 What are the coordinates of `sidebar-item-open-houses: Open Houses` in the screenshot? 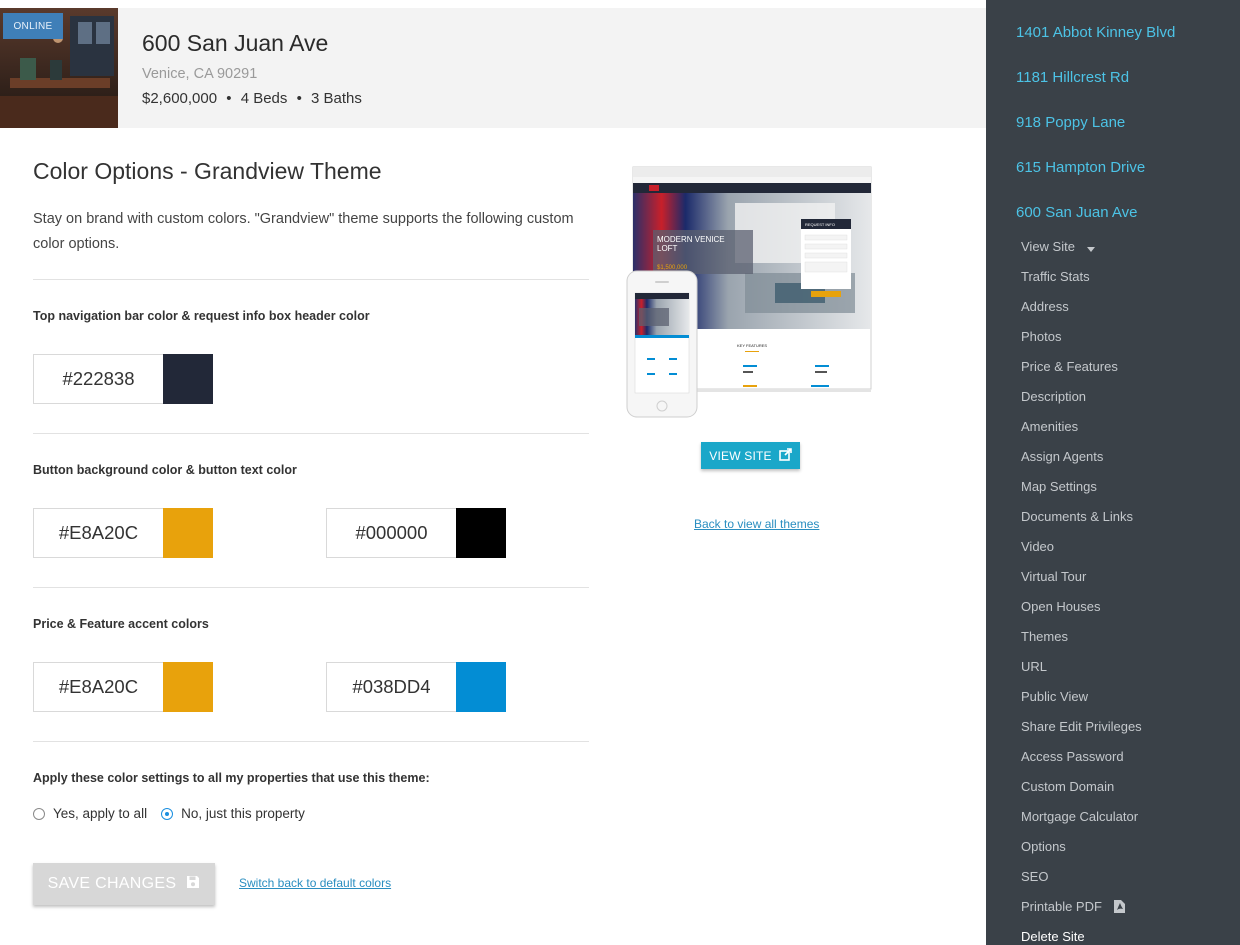 It's located at (1061, 606).